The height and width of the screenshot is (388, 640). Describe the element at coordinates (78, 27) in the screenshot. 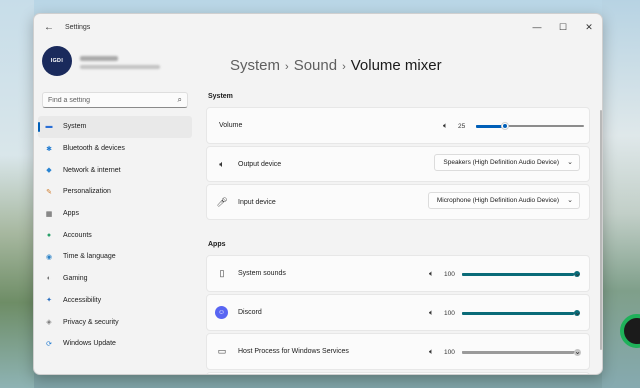

I see `window-title: Settings` at that location.